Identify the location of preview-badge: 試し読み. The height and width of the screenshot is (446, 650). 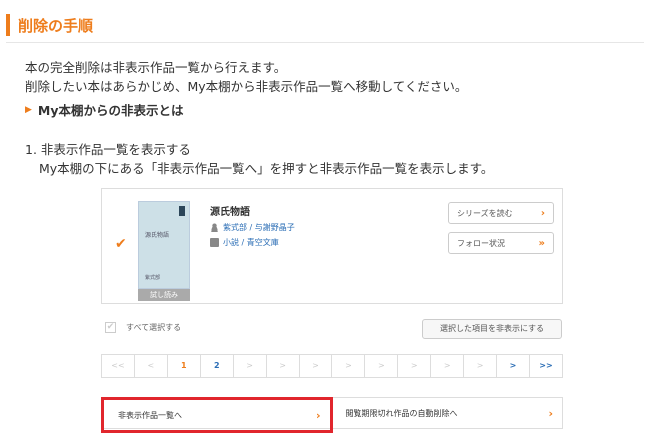
(164, 295).